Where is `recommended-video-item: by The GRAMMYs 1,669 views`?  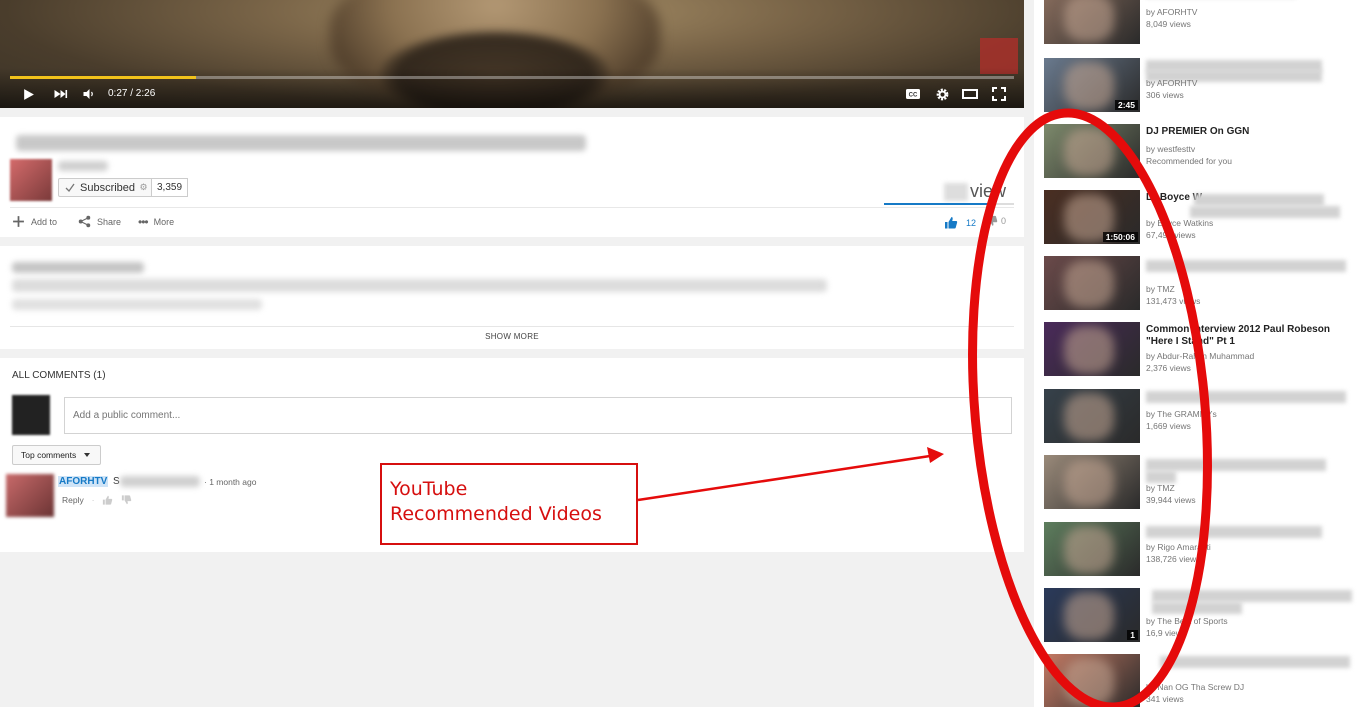
recommended-video-item: by The GRAMMYs 1,669 views is located at coordinates (1204, 417).